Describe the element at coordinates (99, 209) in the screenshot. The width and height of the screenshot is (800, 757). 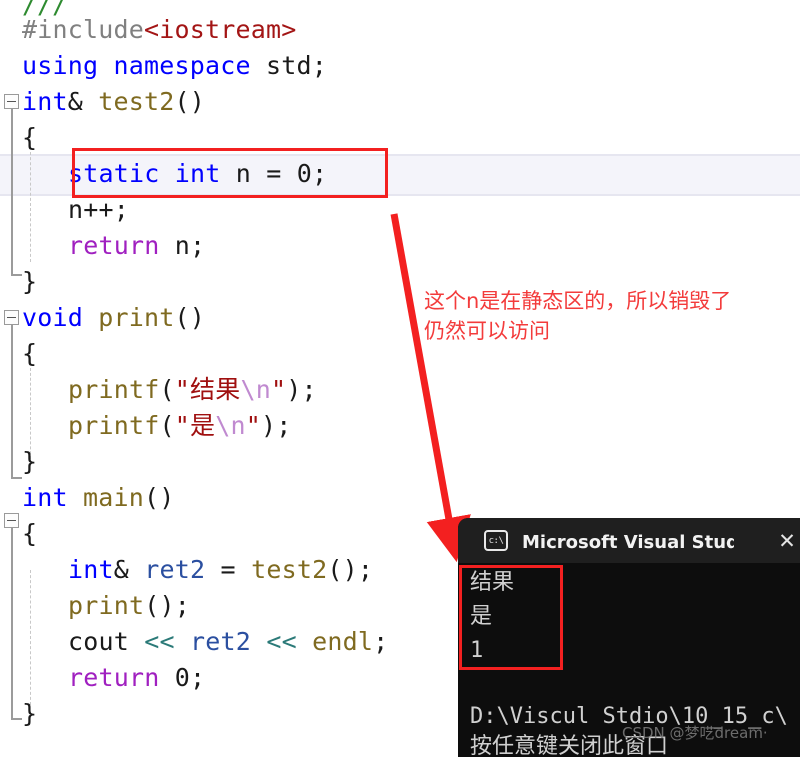
I see `code-token: n++;` at that location.